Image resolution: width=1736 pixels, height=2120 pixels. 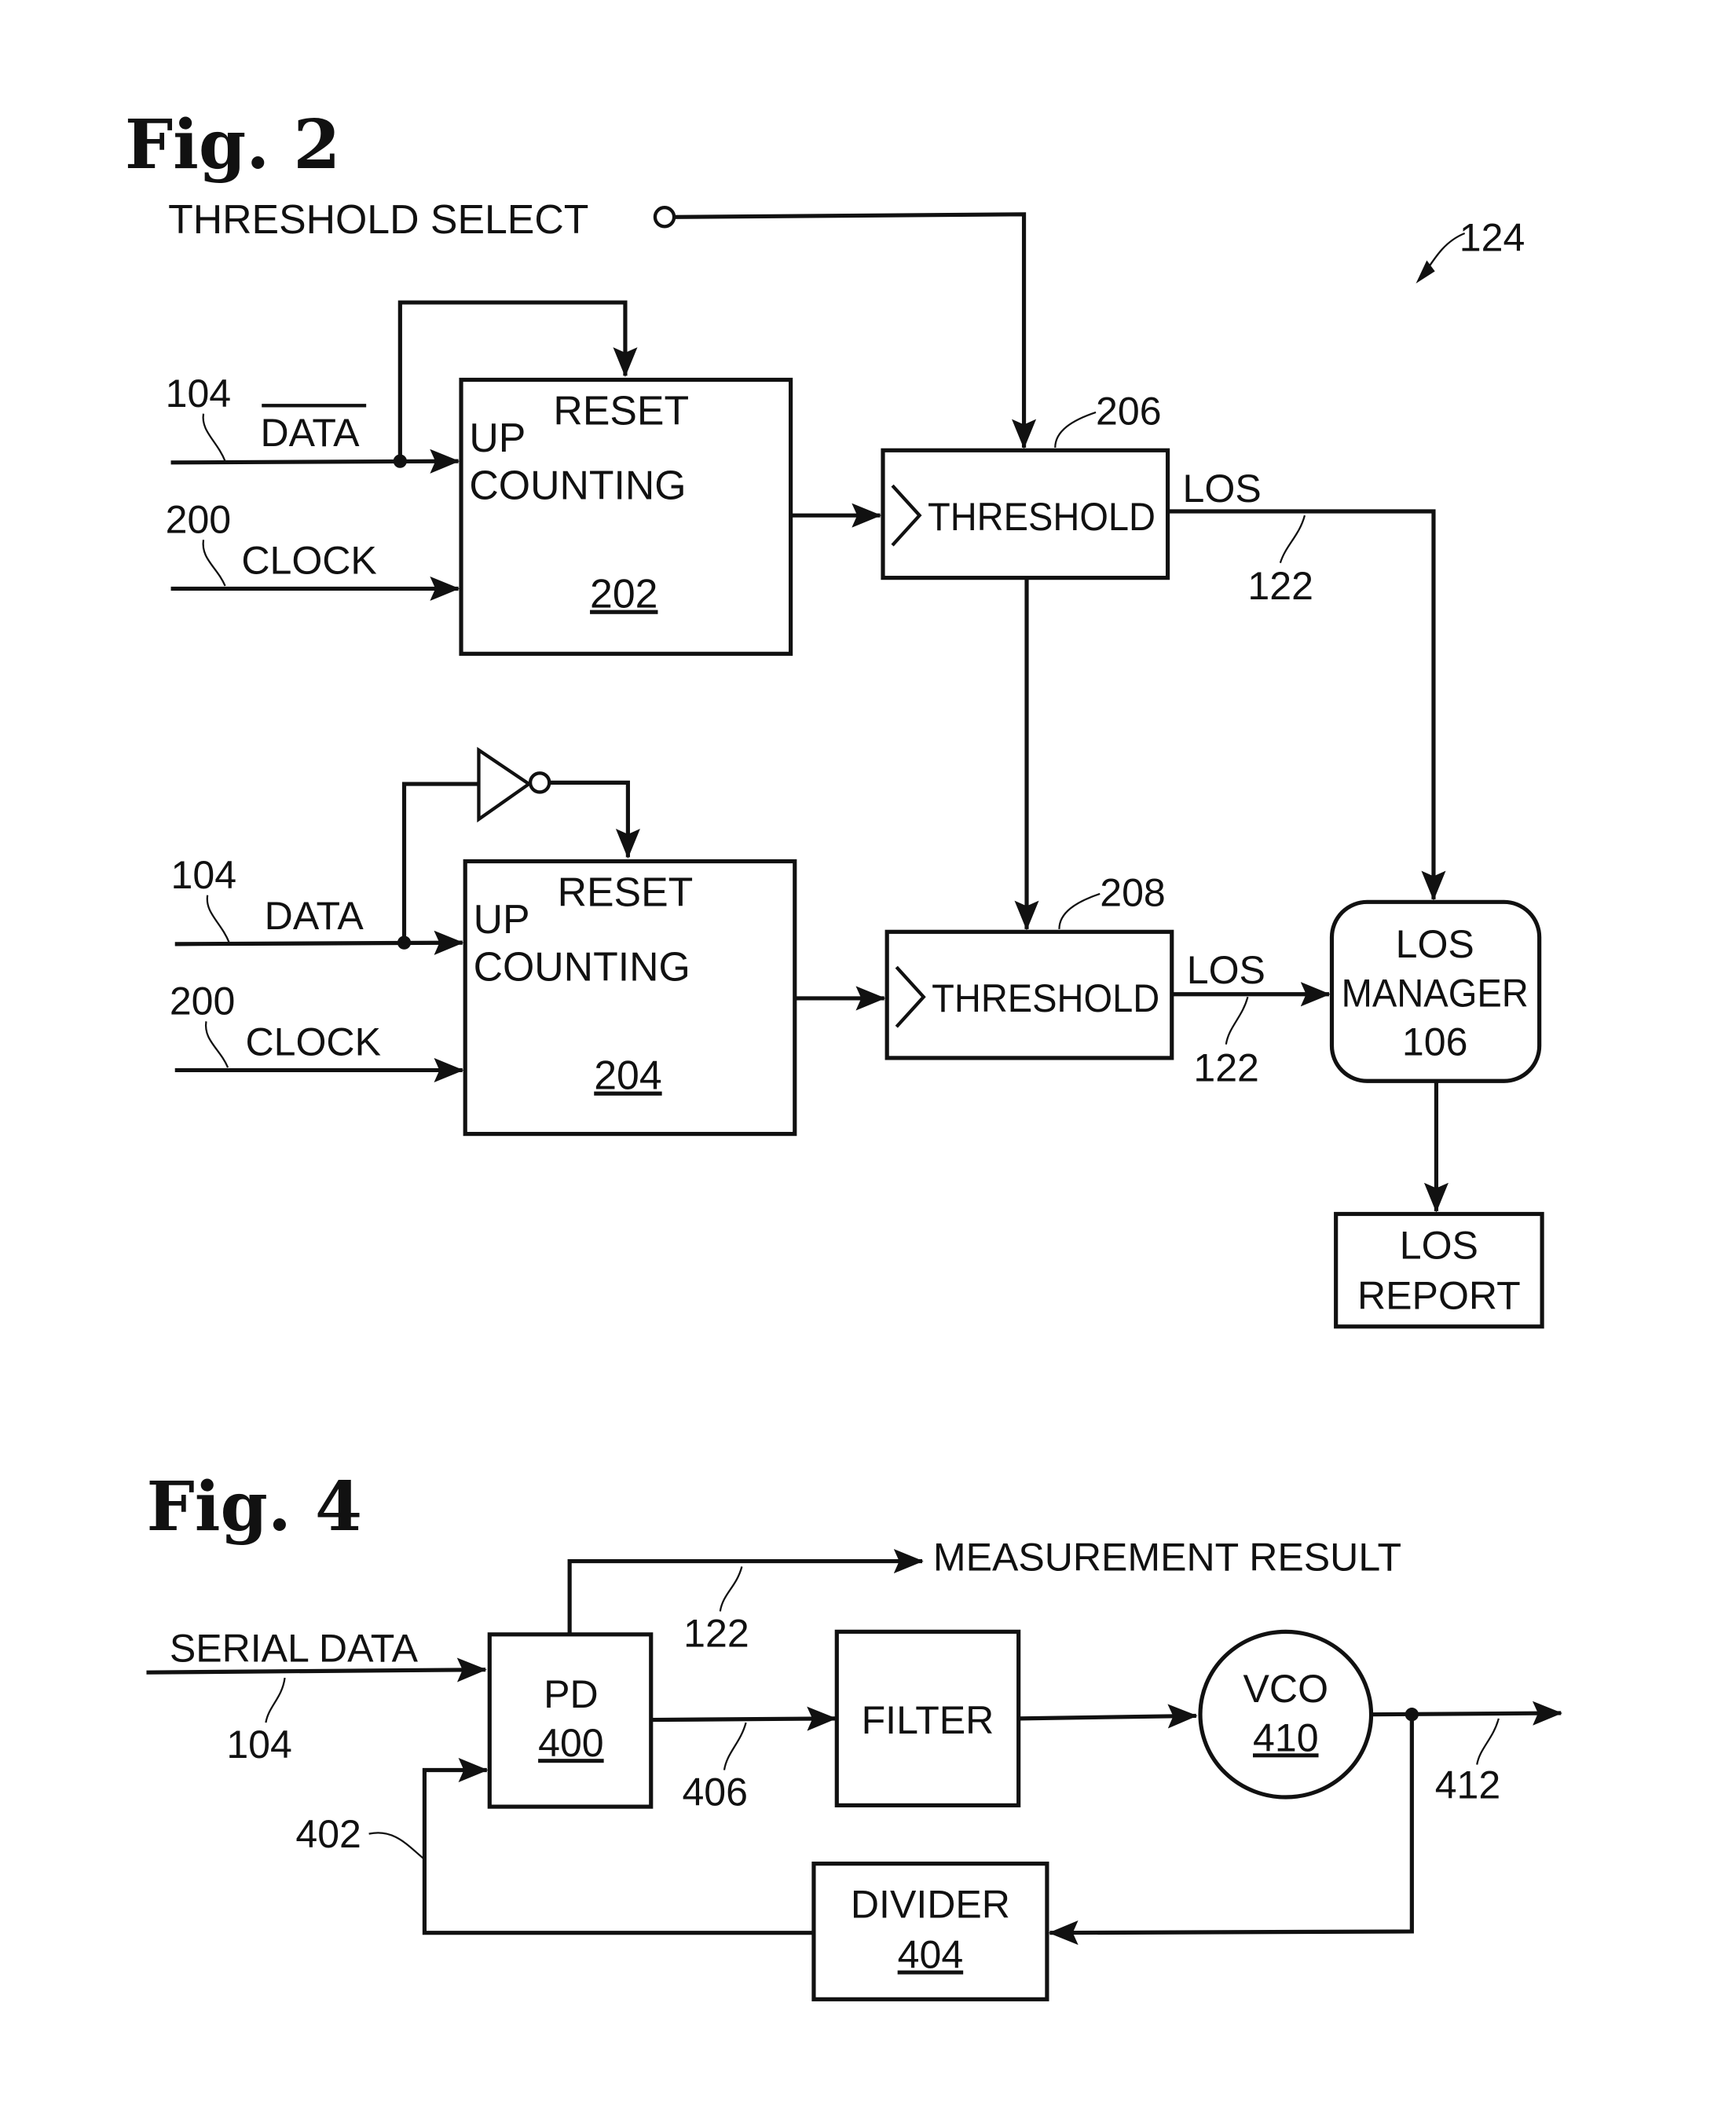 What do you see at coordinates (199, 520) in the screenshot?
I see `top-clock-ref: 200` at bounding box center [199, 520].